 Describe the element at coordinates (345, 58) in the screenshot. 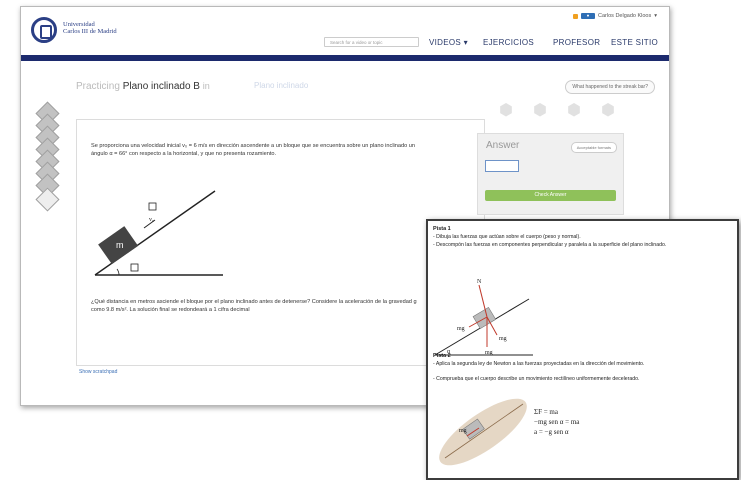

I see `nav-bar` at that location.